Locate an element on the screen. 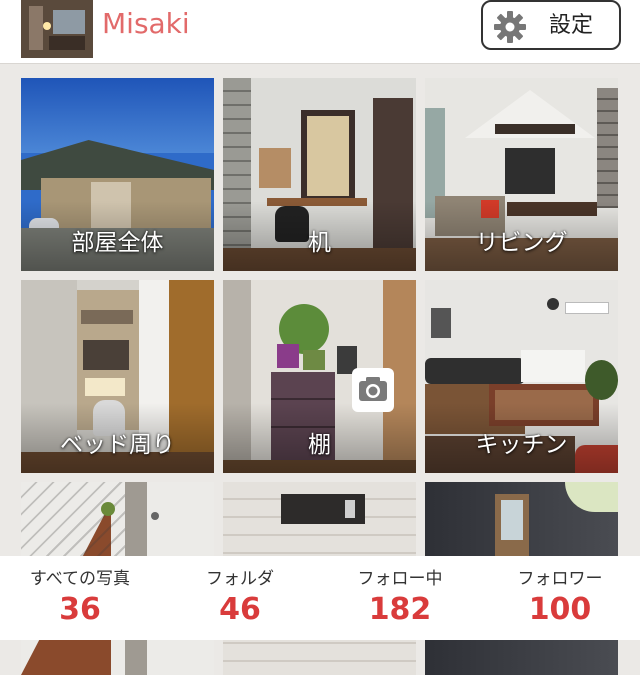 The image size is (640, 675). avatar is located at coordinates (57, 29).